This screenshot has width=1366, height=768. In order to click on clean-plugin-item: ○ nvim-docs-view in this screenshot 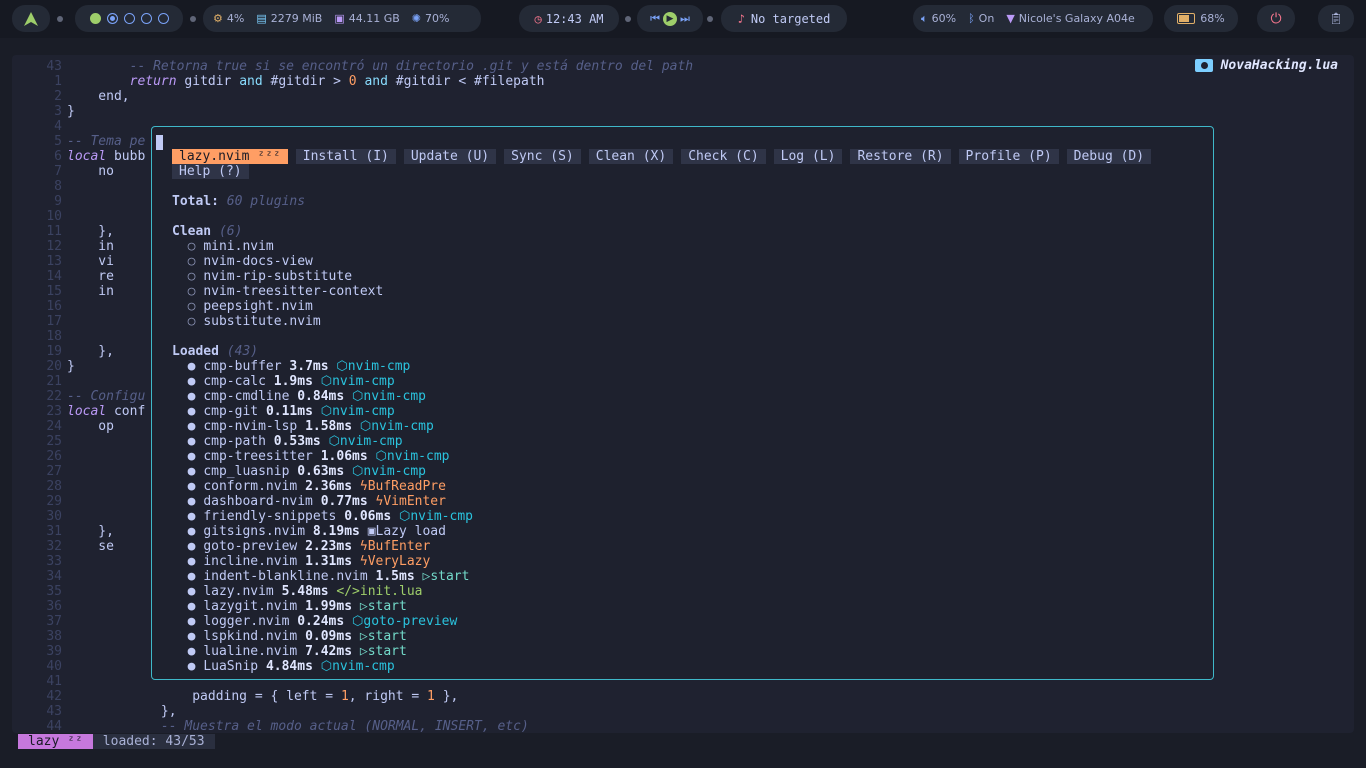, I will do `click(242, 261)`.